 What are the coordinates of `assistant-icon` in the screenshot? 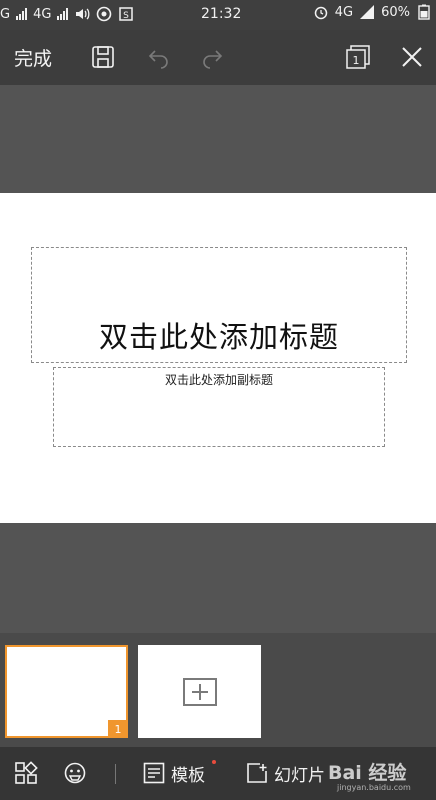 It's located at (75, 773).